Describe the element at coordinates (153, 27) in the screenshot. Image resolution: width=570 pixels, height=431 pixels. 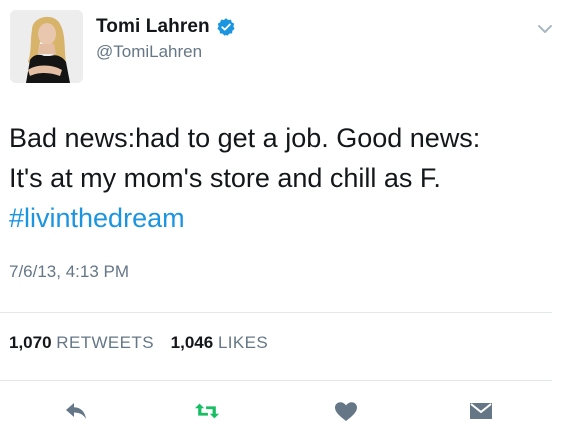
I see `display-name: Tomi Lahren` at that location.